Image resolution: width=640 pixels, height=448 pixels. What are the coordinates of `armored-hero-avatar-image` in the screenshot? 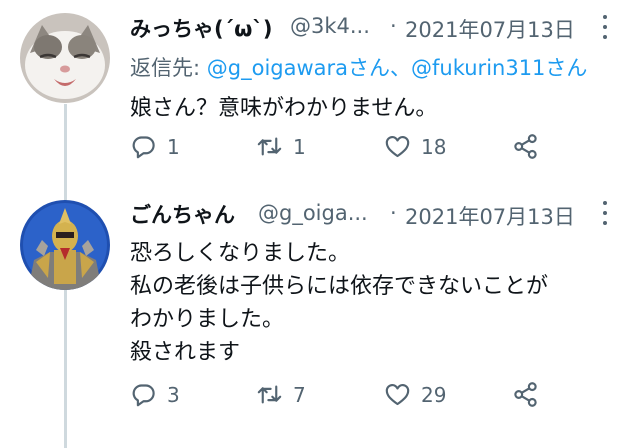 It's located at (65, 245).